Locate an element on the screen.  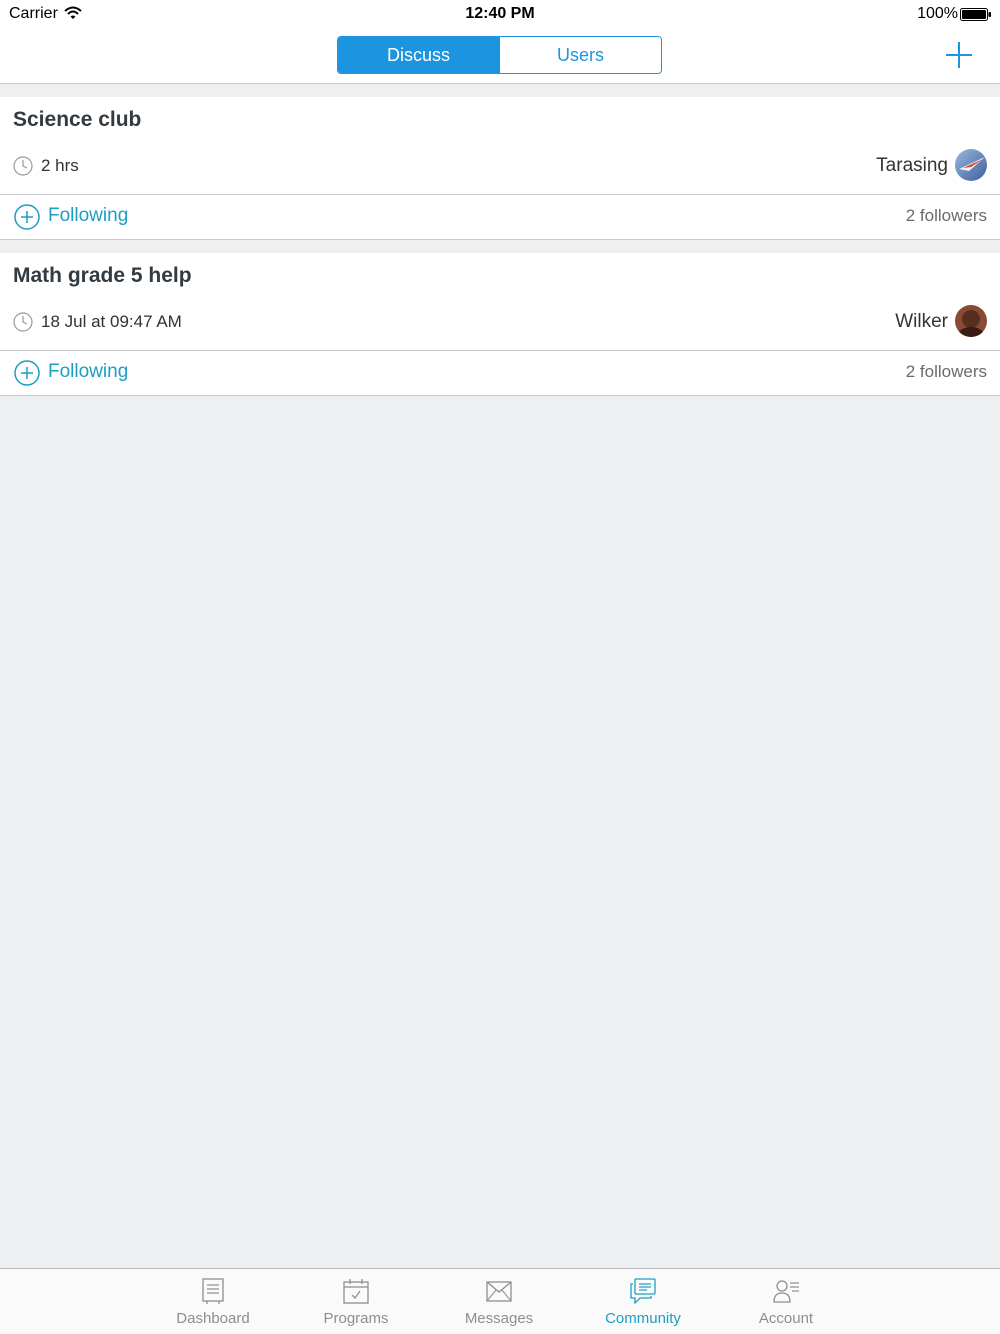
envelope-icon is located at coordinates (499, 1291).